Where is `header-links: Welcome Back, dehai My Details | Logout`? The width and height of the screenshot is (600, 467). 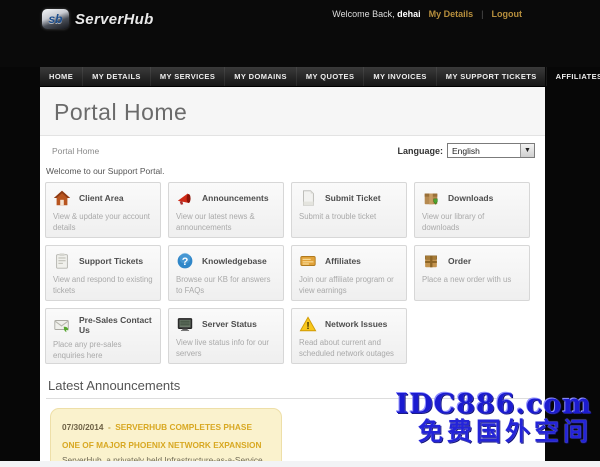
header-links: Welcome Back, dehai My Details | Logout is located at coordinates (427, 14).